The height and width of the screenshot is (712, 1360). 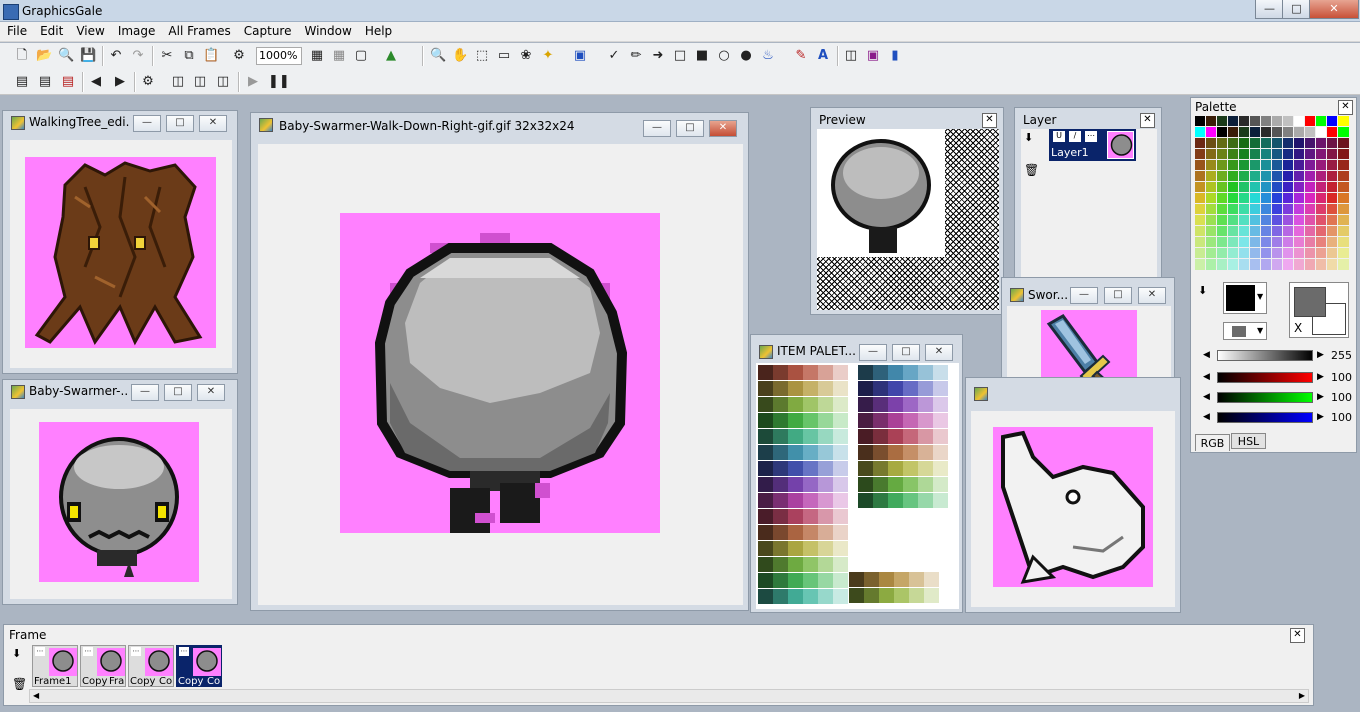 What do you see at coordinates (873, 56) in the screenshot?
I see `onion-skin-icon: ▣` at bounding box center [873, 56].